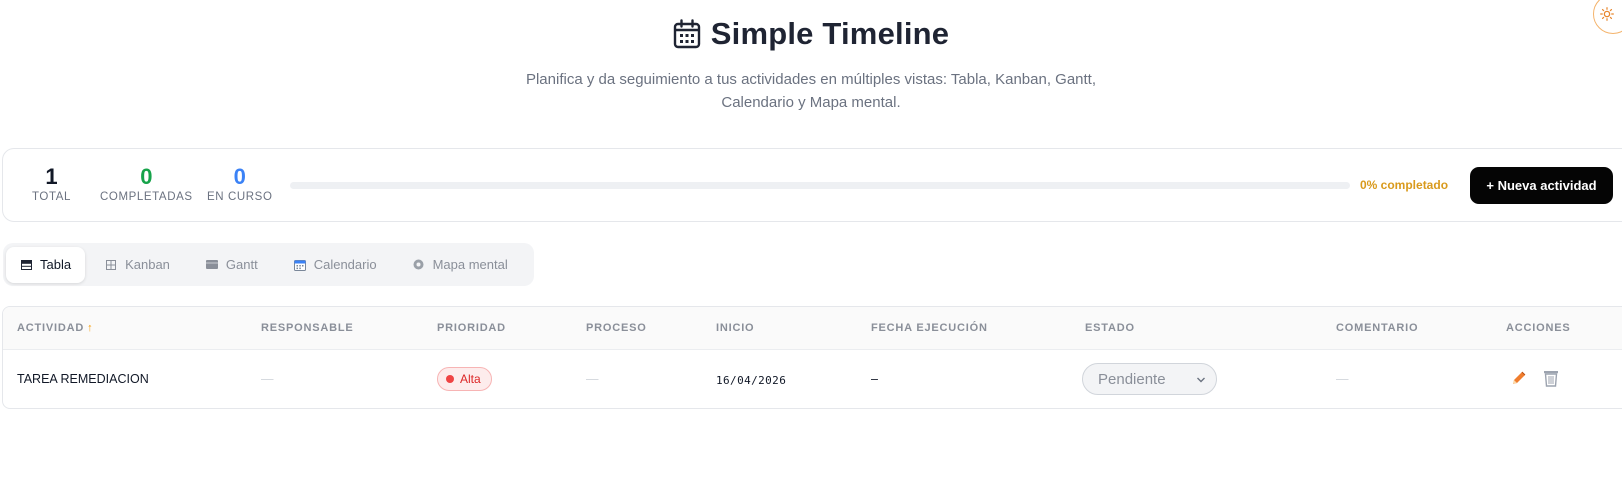 Image resolution: width=1622 pixels, height=477 pixels. I want to click on tab-mapa-mental: Mapa mental, so click(460, 265).